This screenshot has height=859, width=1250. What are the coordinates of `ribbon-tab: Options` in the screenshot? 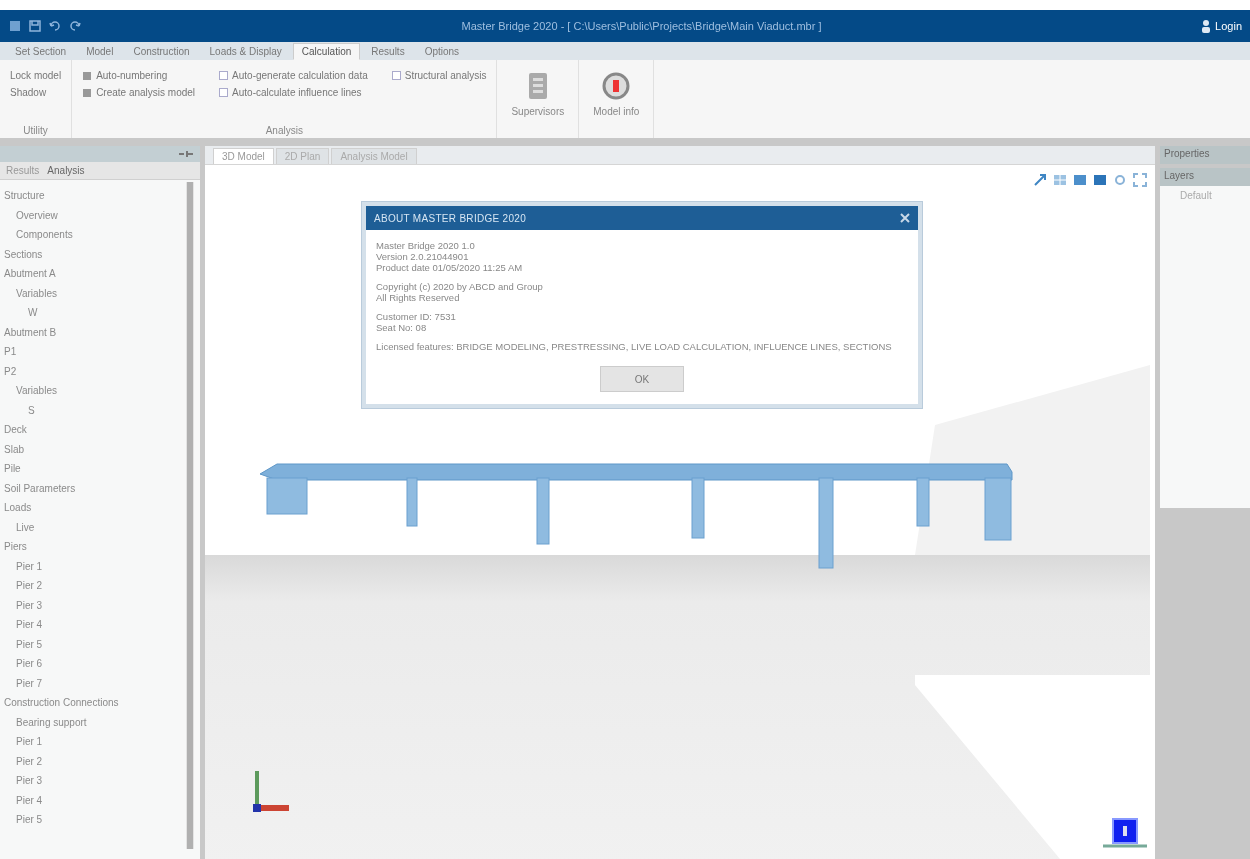 It's located at (442, 51).